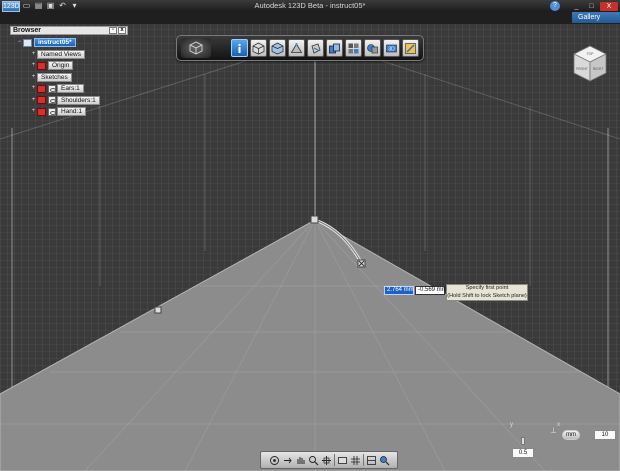  Describe the element at coordinates (27, 42) in the screenshot. I see `design-icon` at that location.